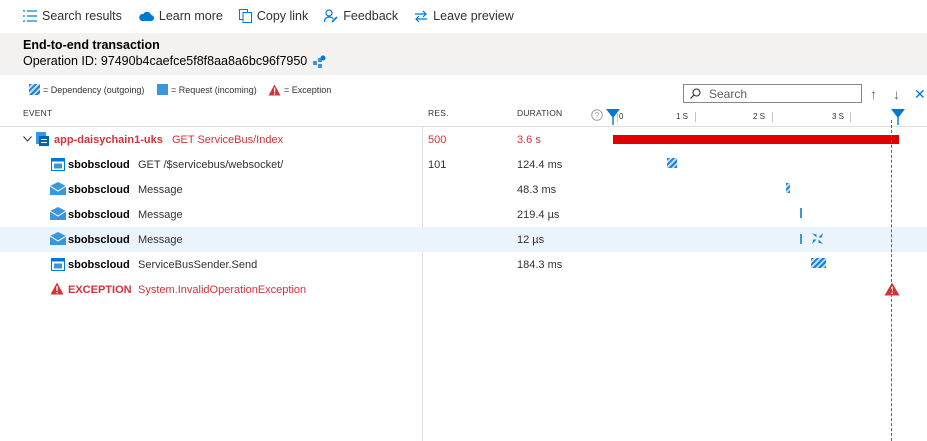 The height and width of the screenshot is (441, 927). Describe the element at coordinates (463, 189) in the screenshot. I see `table-row: sbobscloud Message 48.3 ms` at that location.